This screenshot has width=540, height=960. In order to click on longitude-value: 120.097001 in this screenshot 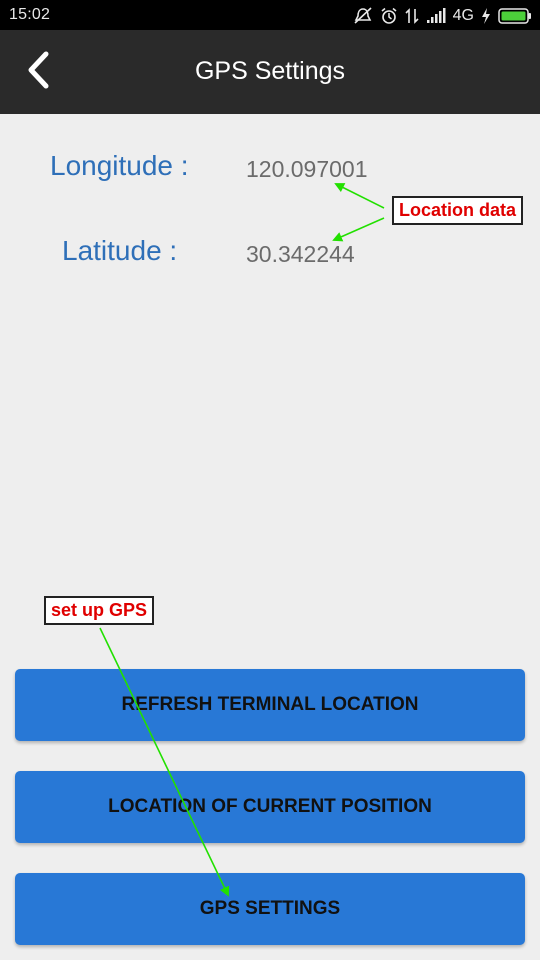, I will do `click(307, 169)`.